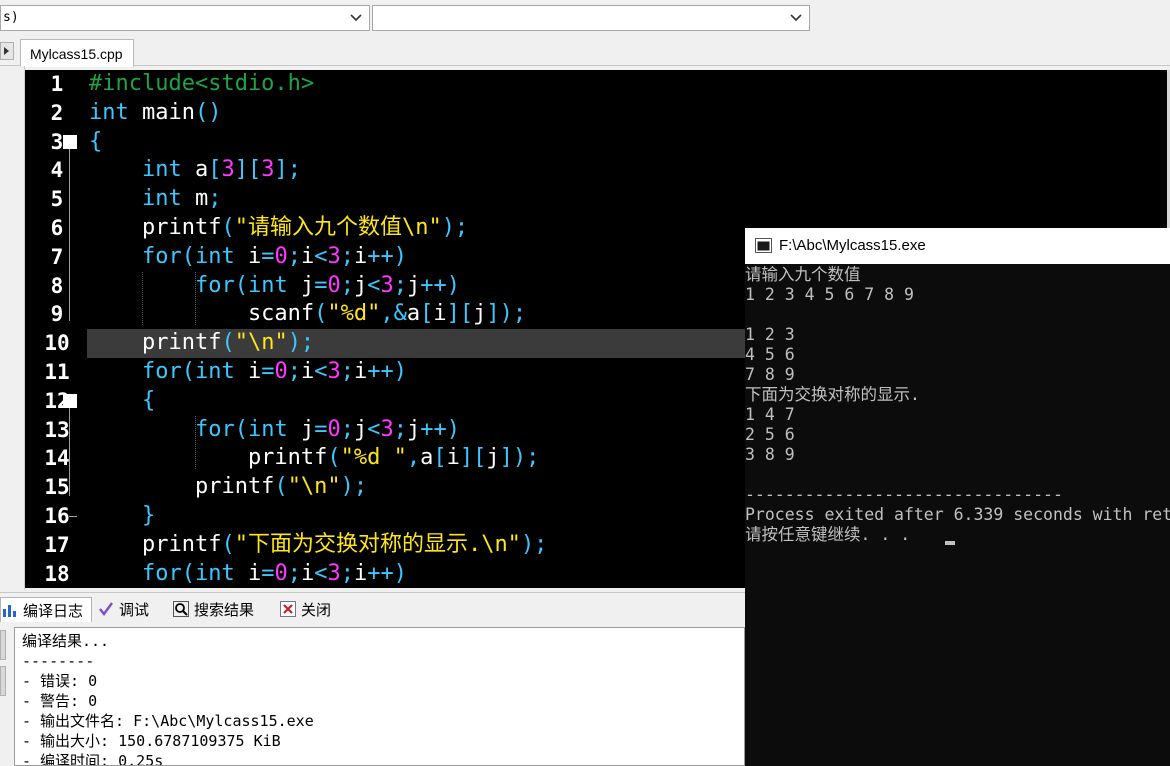 The image size is (1170, 766). What do you see at coordinates (318, 545) in the screenshot?
I see `code-line: printf("下面为交换对称的显示.\n");` at bounding box center [318, 545].